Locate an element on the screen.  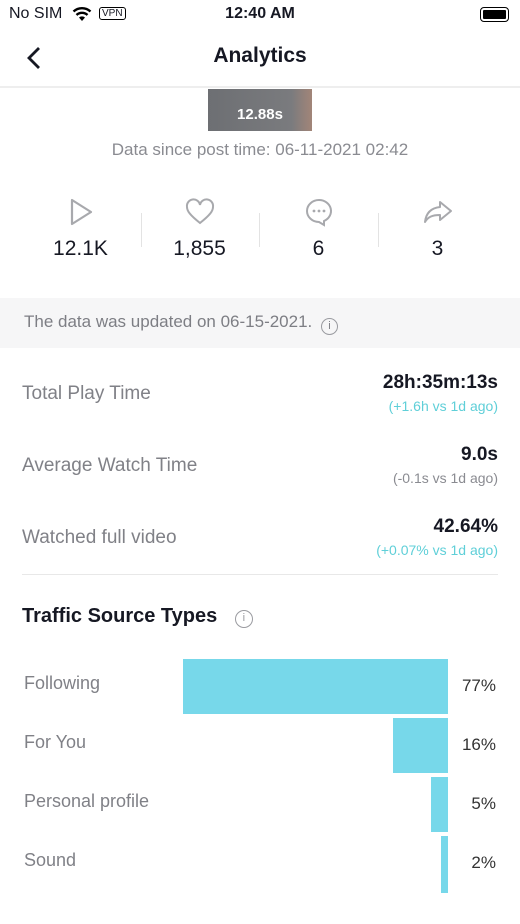
nav-bar: Analytics is located at coordinates (260, 59).